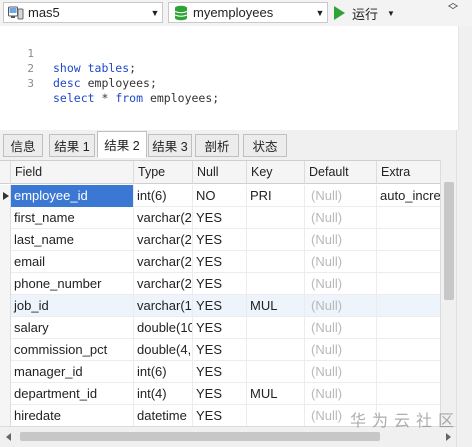 Image resolution: width=472 pixels, height=447 pixels. I want to click on cell-type: datetime, so click(163, 415).